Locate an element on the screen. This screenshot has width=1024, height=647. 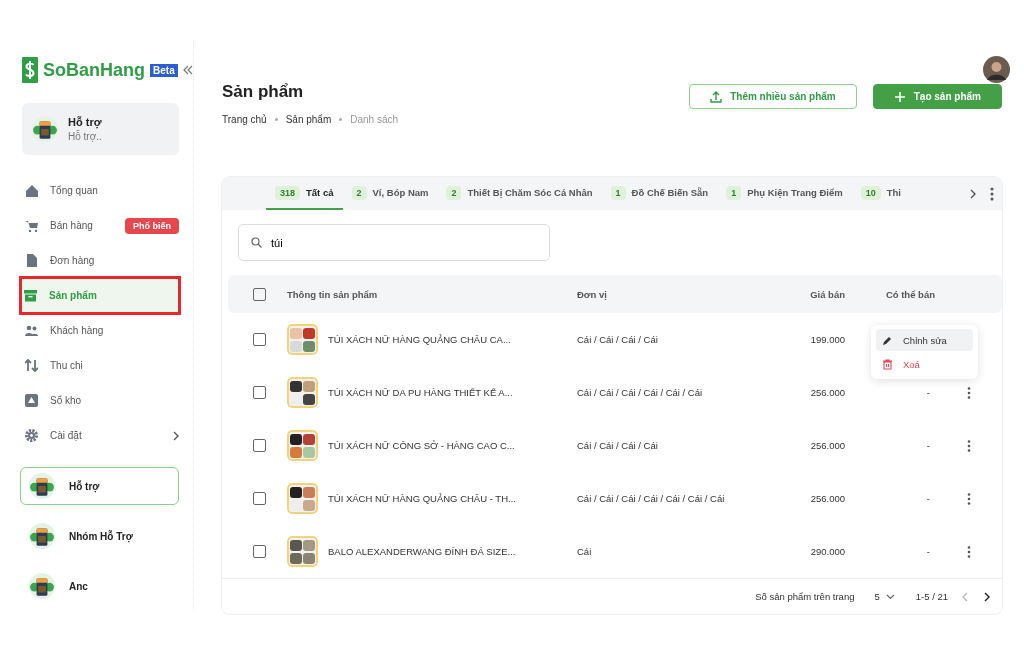
category-tab: 10 Thi is located at coordinates (880, 193).